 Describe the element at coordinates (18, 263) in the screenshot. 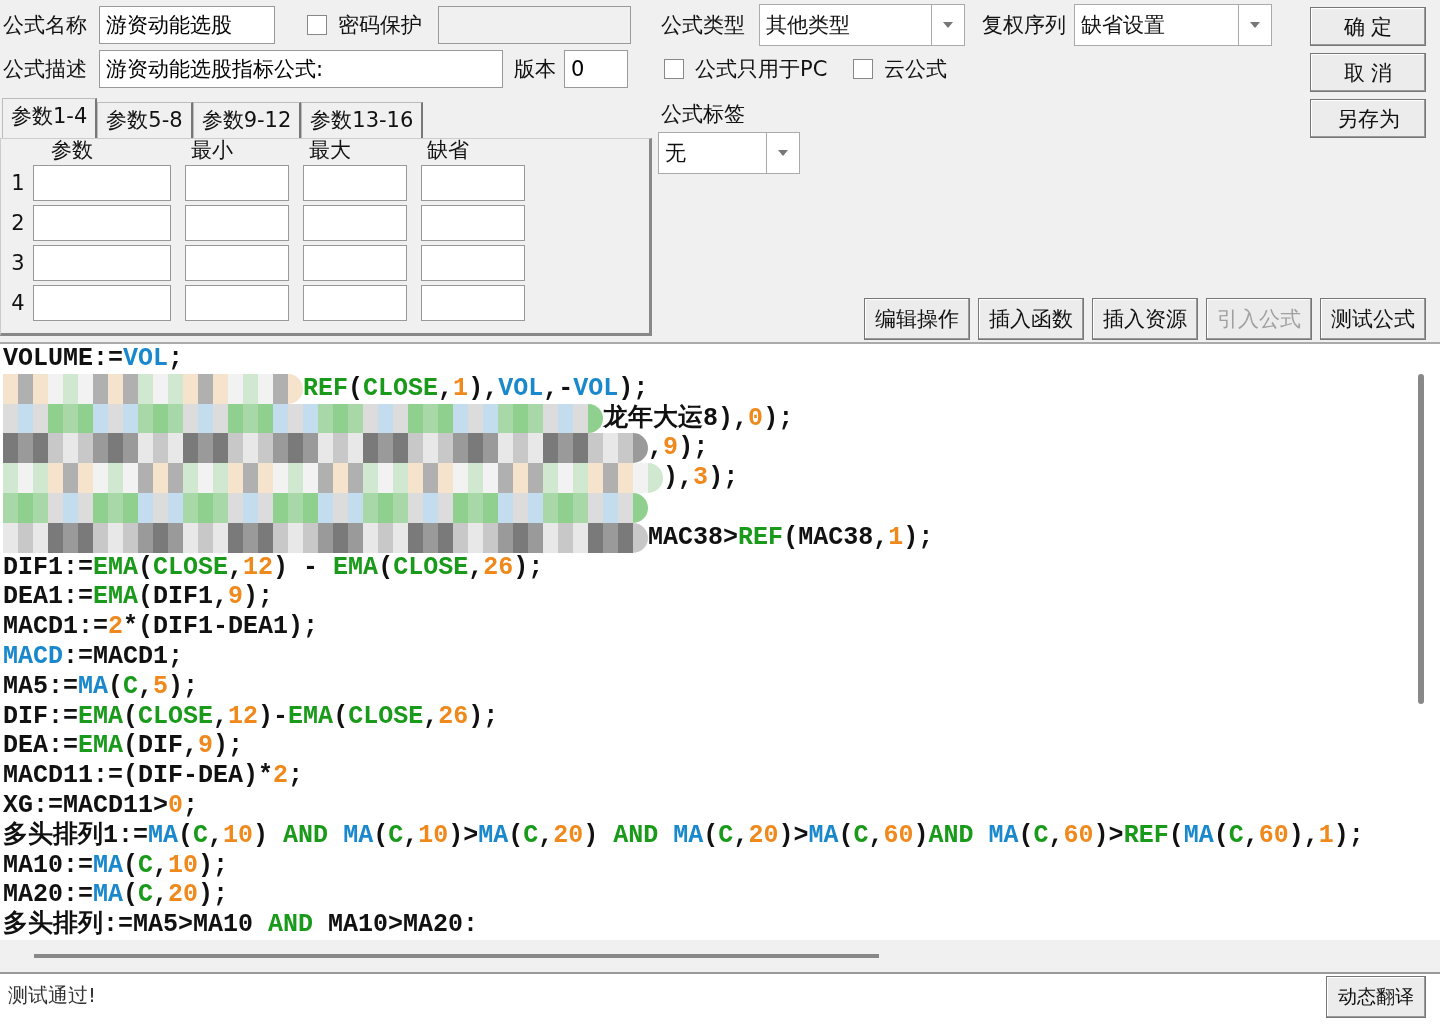

I see `row-number: 3` at that location.